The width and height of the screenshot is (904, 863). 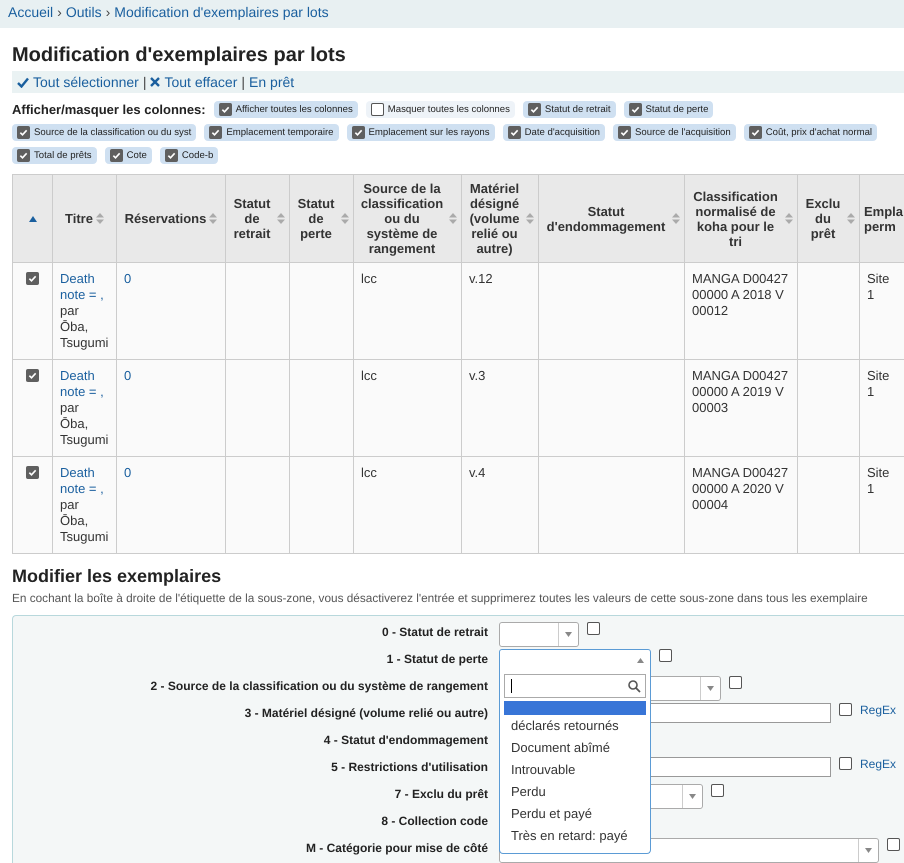 What do you see at coordinates (500, 218) in the screenshot?
I see `column-header: Matériel désigné (volume relié ou autre)` at bounding box center [500, 218].